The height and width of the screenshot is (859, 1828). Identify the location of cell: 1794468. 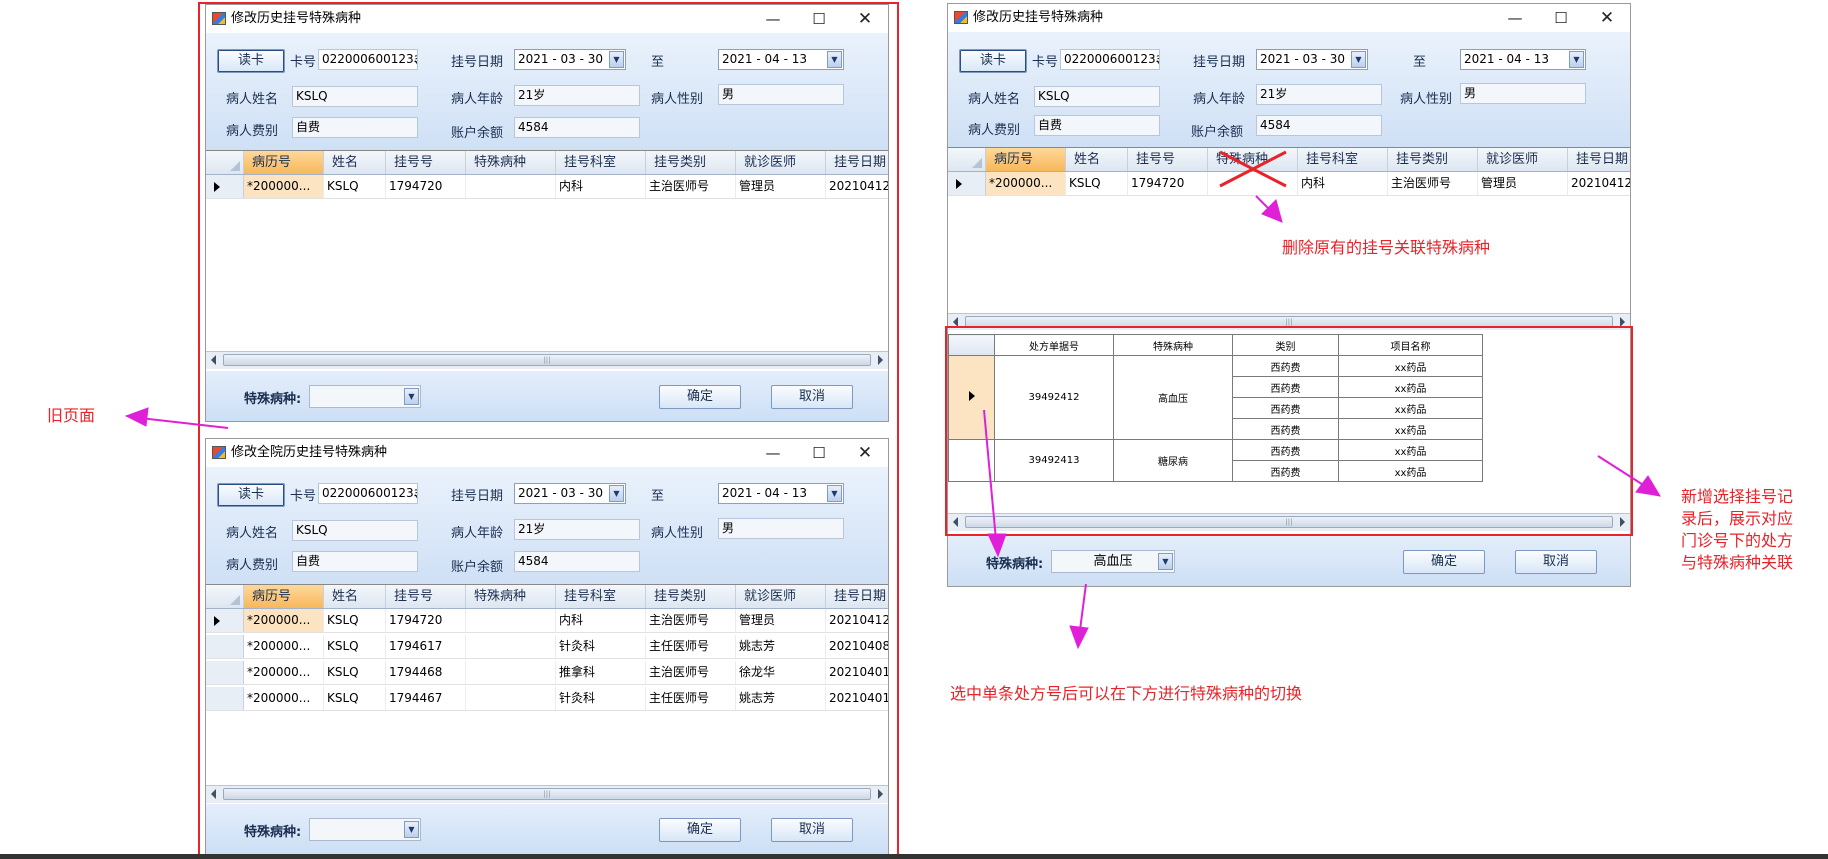
(426, 672).